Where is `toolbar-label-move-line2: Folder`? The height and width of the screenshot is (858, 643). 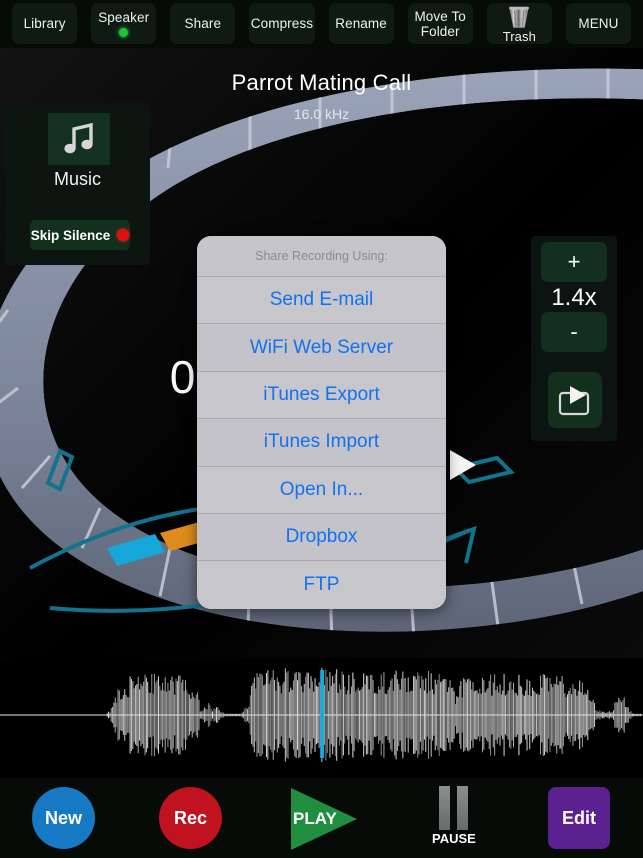
toolbar-label-move-line2: Folder is located at coordinates (440, 31).